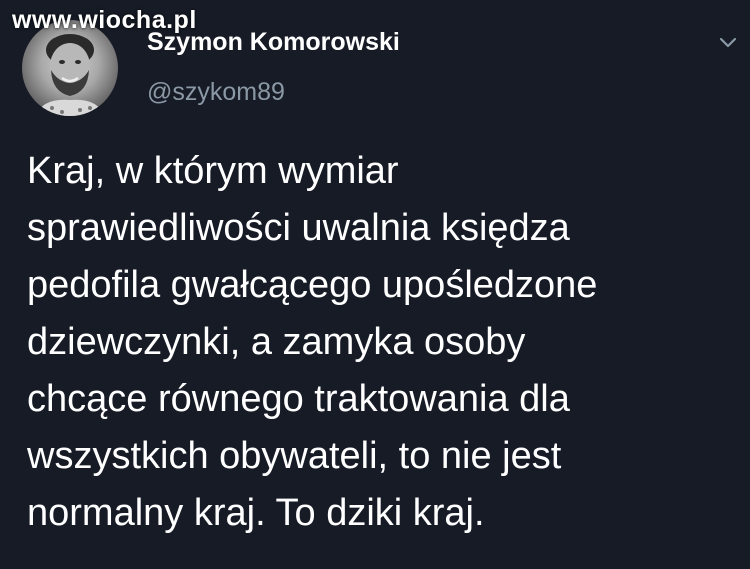 Image resolution: width=750 pixels, height=569 pixels. What do you see at coordinates (256, 513) in the screenshot?
I see `tweet-line: normalny kraj. To dziki kraj.` at bounding box center [256, 513].